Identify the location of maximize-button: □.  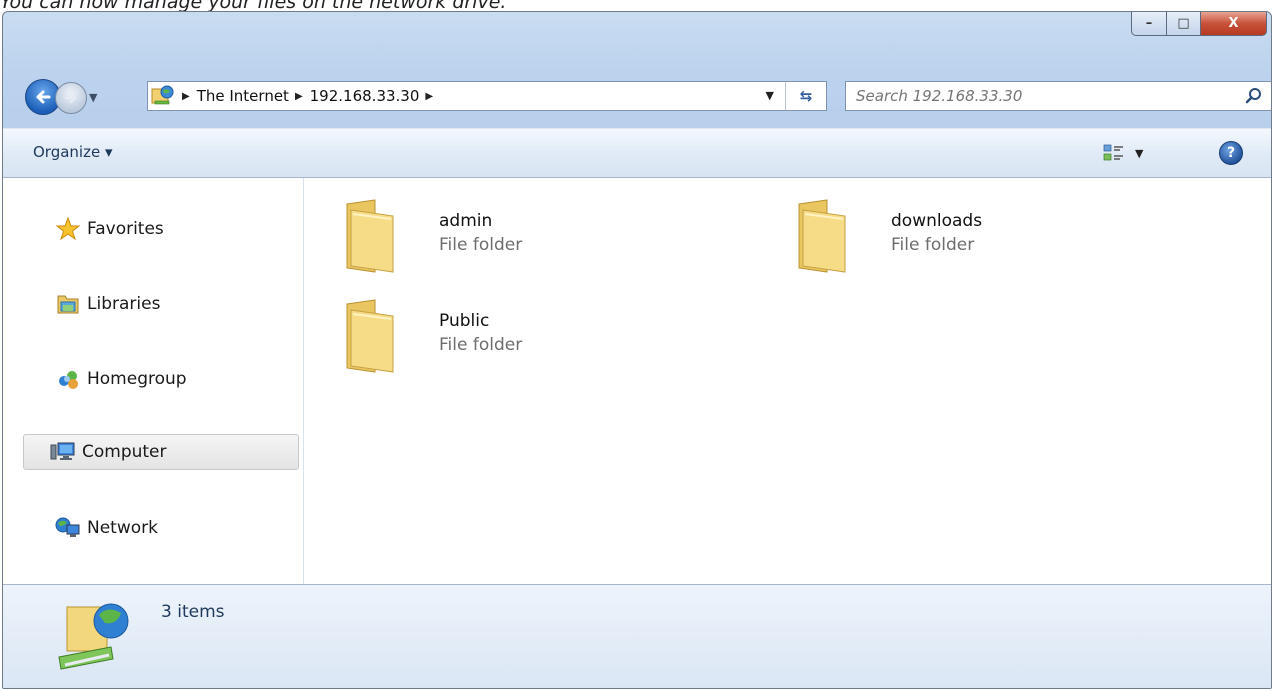
(1184, 24).